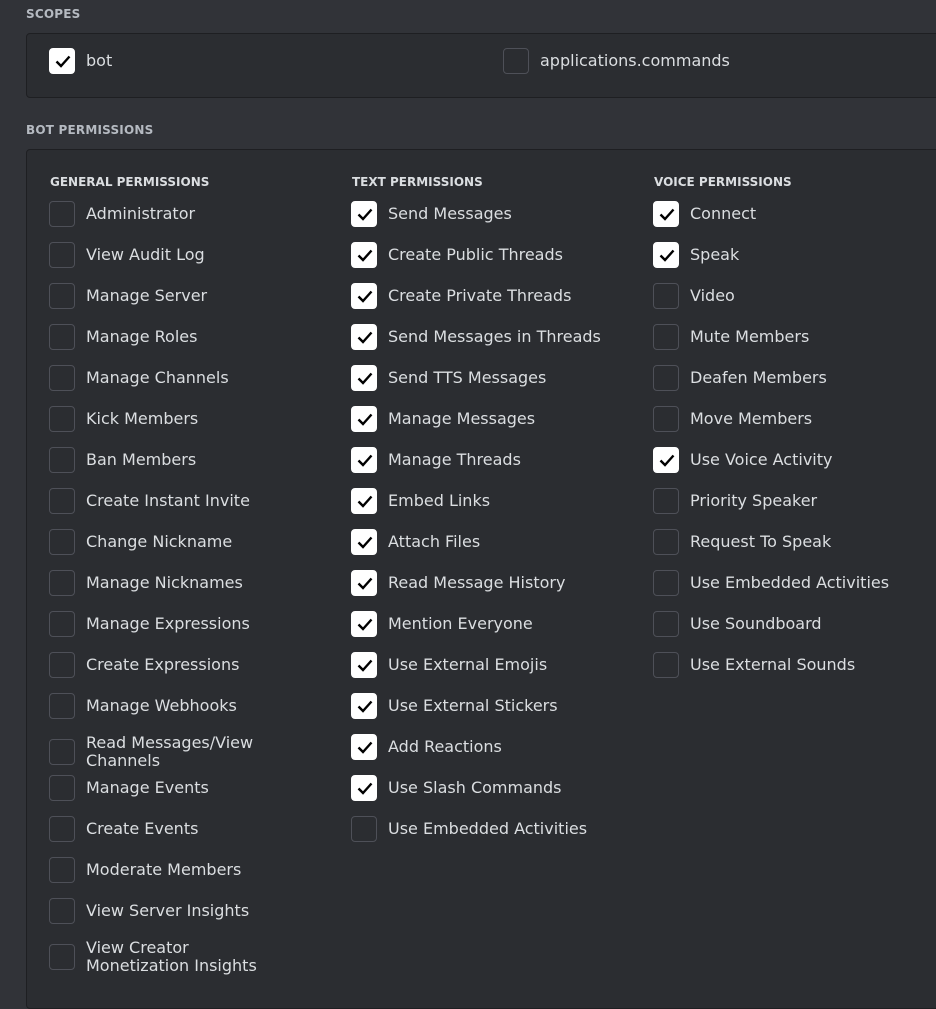 The width and height of the screenshot is (936, 1009). I want to click on permission-checkbox-create-private-threads: Create Private Threads, so click(461, 296).